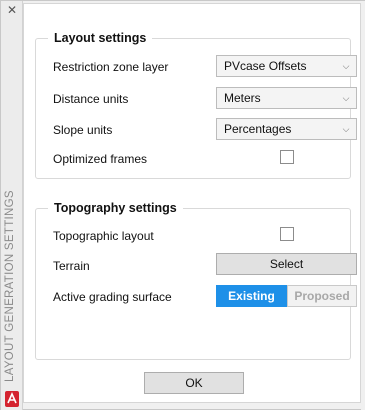 The width and height of the screenshot is (365, 410). I want to click on window-title: LAYOUT GENERATION SETTINGS, so click(10, 286).